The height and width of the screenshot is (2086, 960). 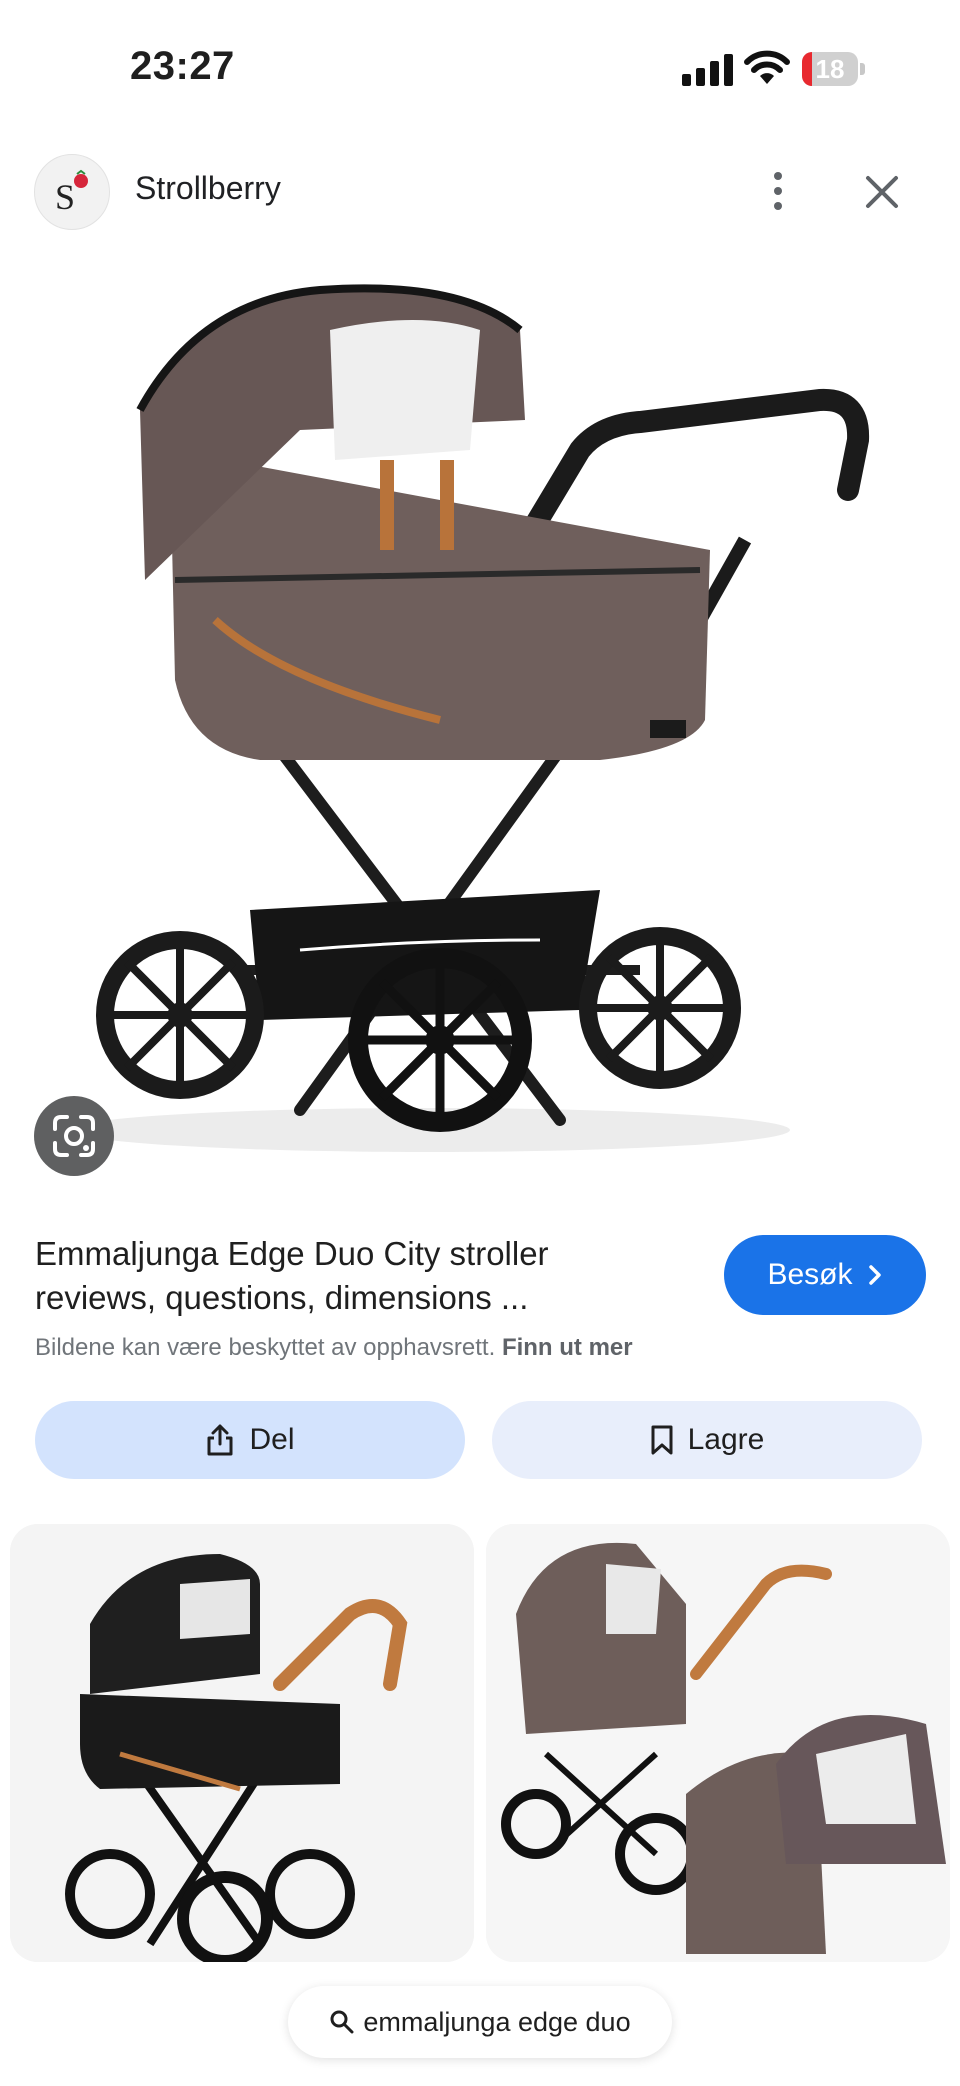 I want to click on more-vert-icon, so click(x=778, y=176).